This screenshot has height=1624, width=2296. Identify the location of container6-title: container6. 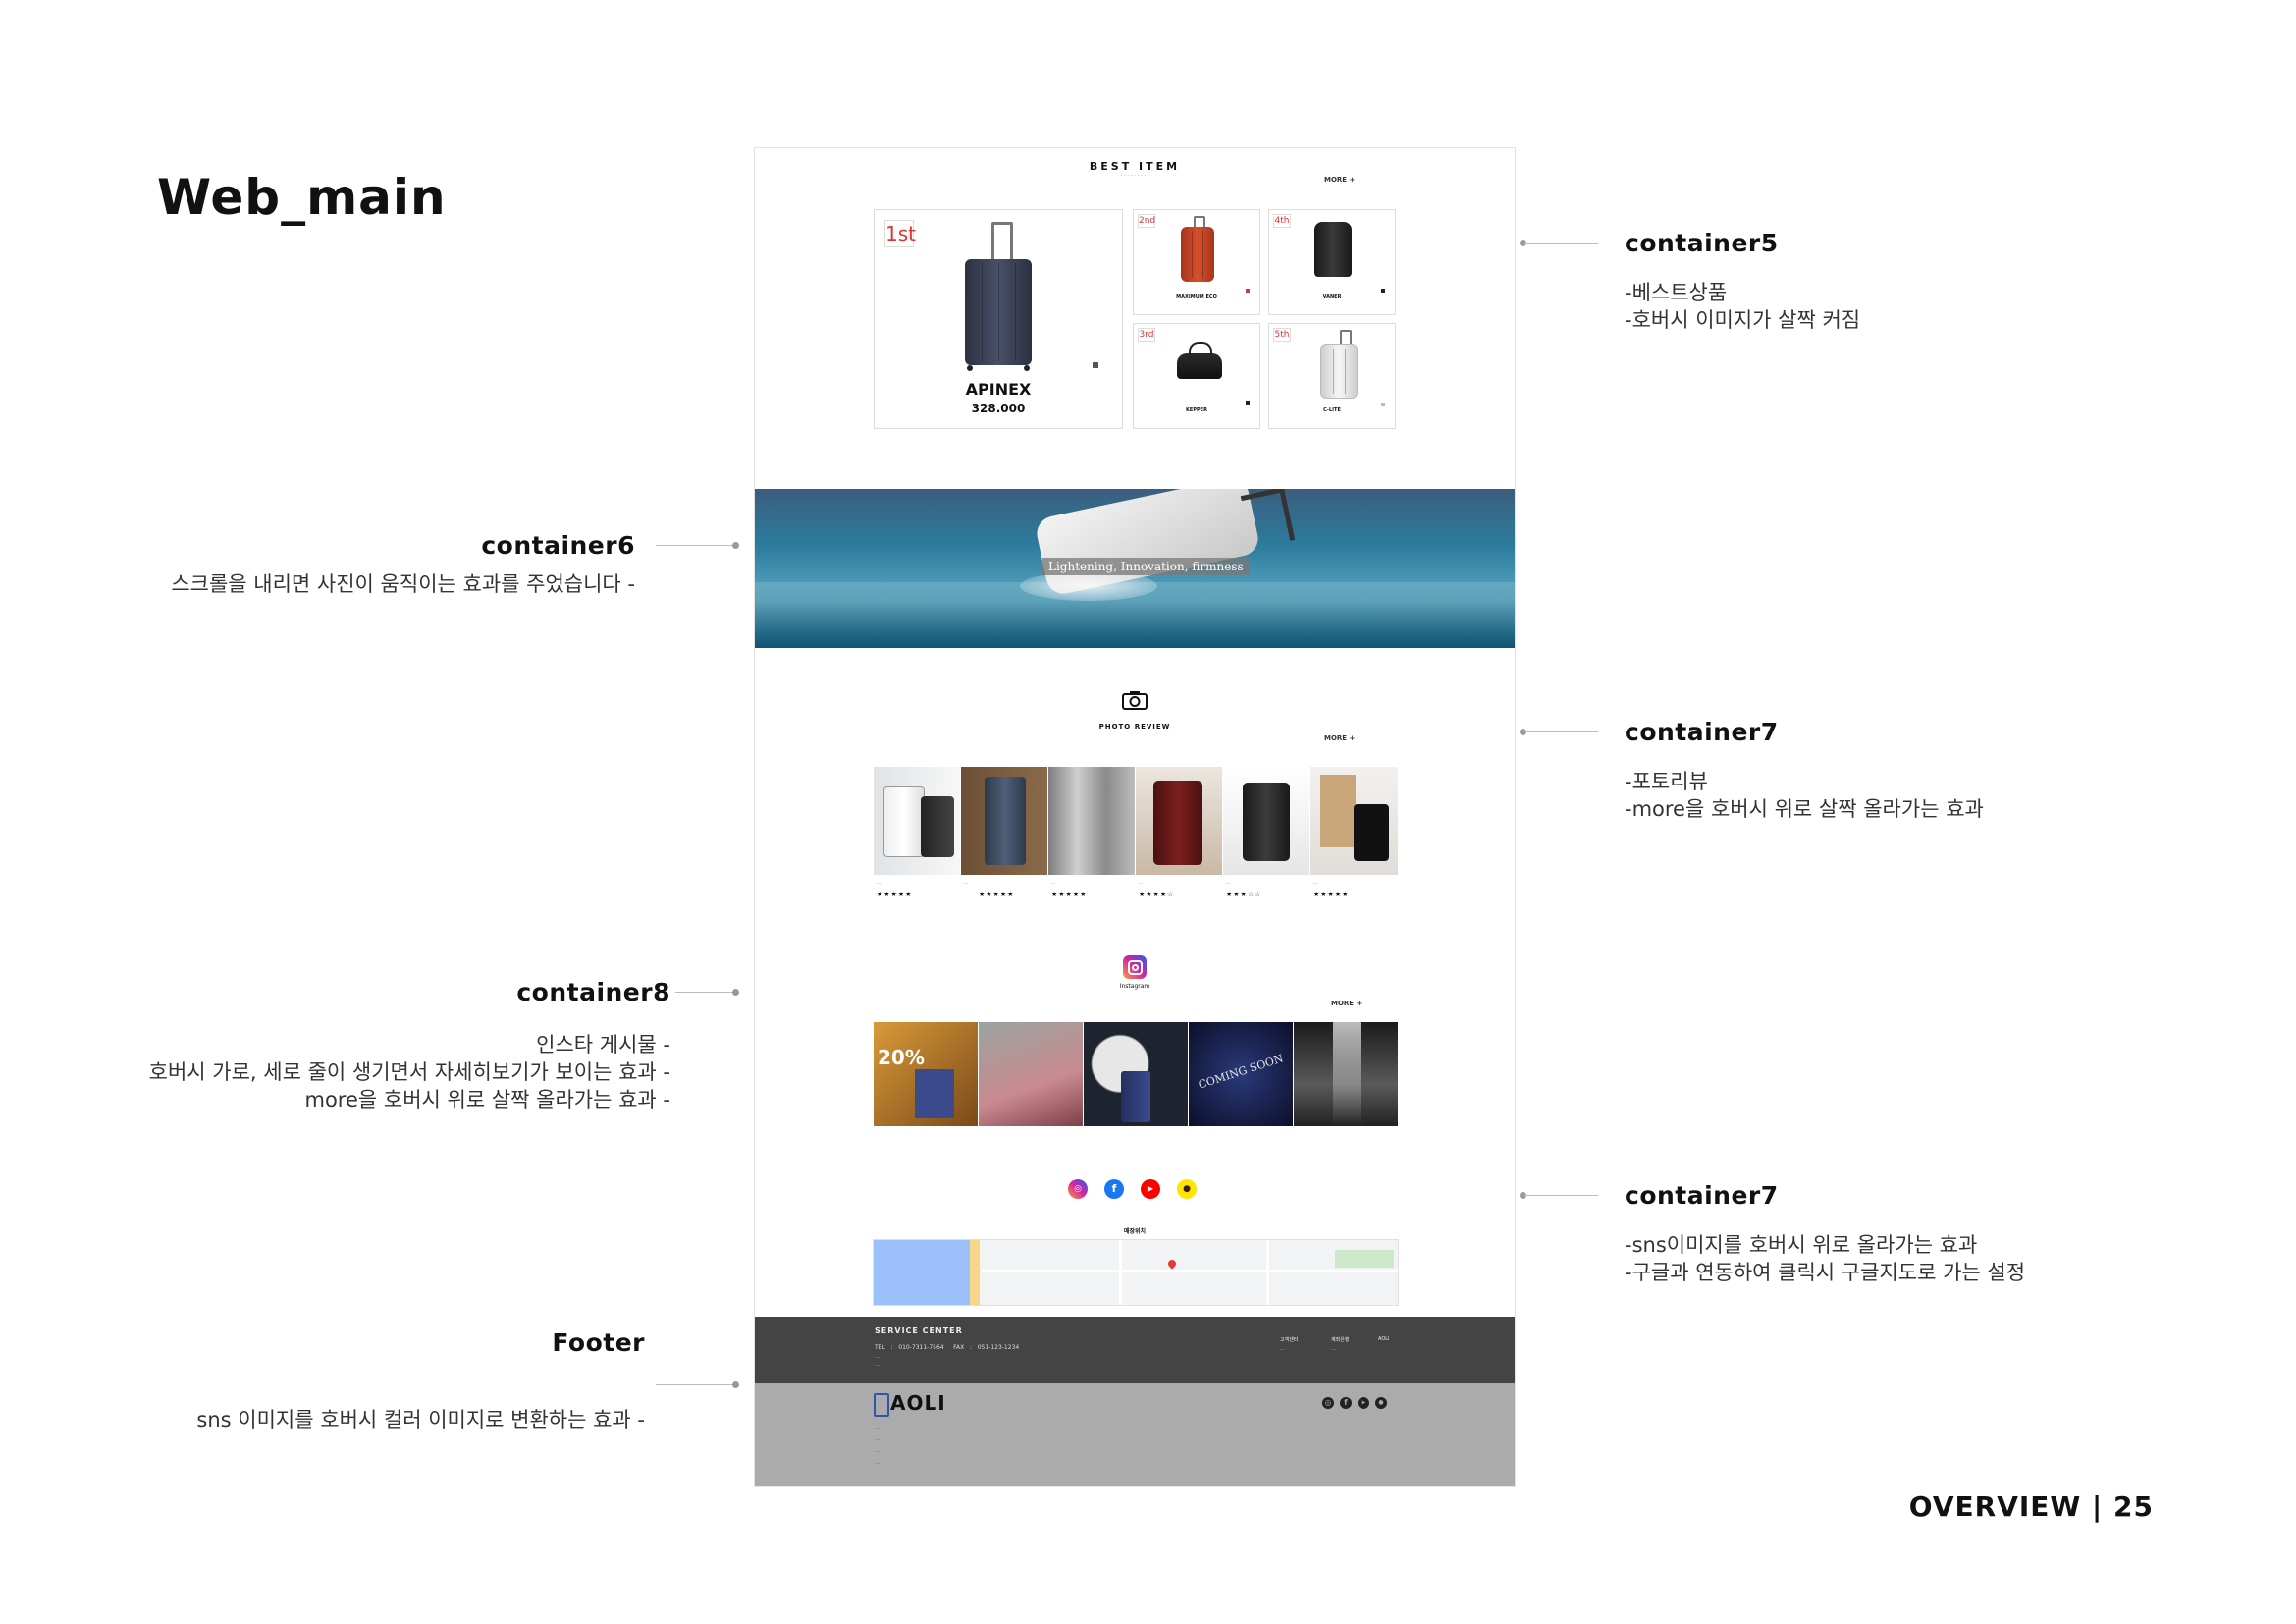
(558, 545).